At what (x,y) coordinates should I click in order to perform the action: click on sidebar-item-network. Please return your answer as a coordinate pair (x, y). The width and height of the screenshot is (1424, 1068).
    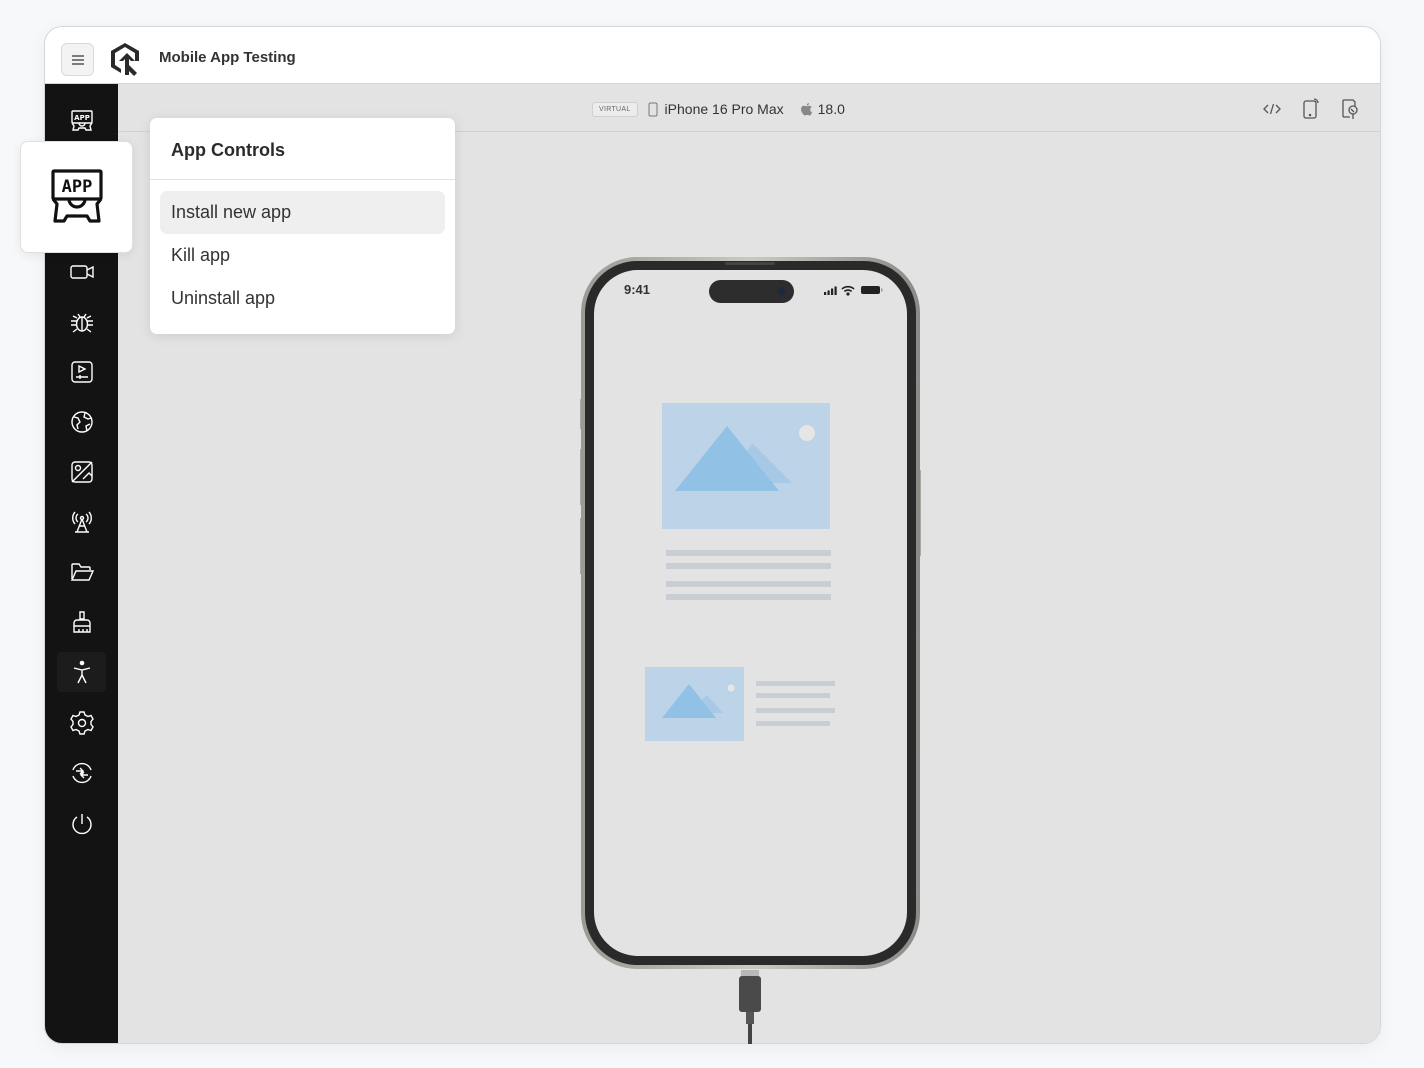
    Looking at the image, I should click on (81, 522).